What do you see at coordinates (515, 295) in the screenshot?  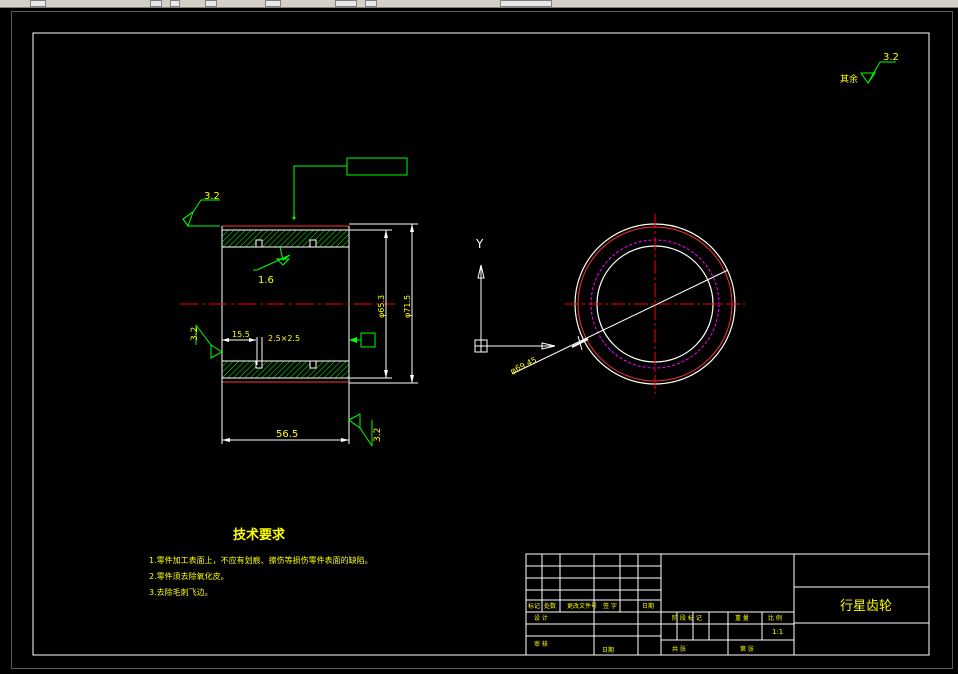 I see `ucs-icon: Y` at bounding box center [515, 295].